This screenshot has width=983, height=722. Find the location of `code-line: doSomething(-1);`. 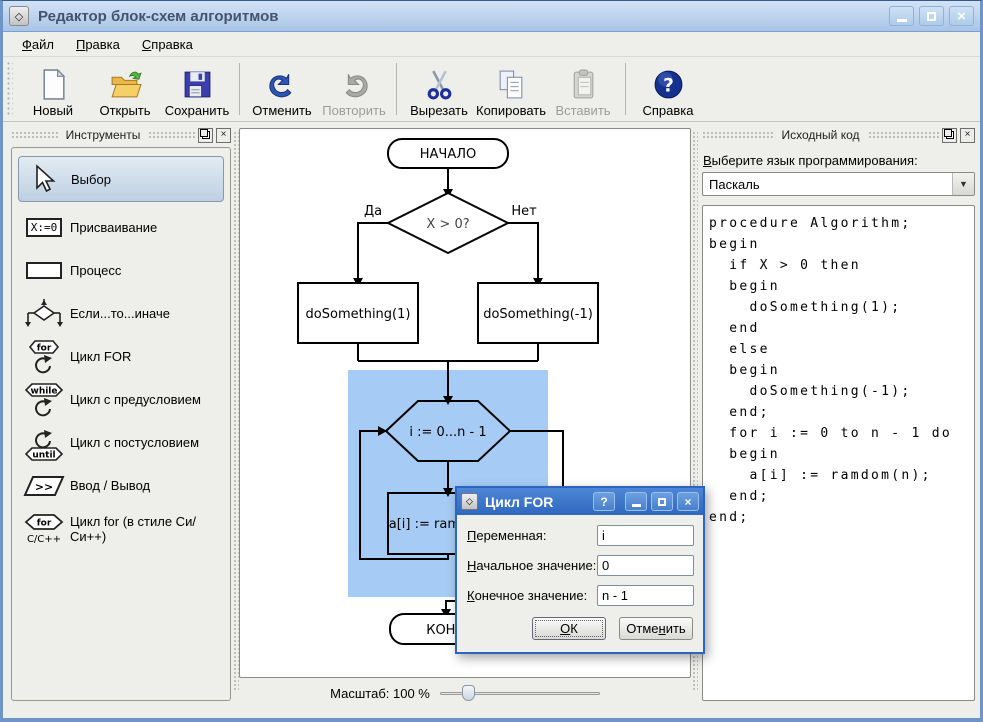

code-line: doSomething(-1); is located at coordinates (810, 391).